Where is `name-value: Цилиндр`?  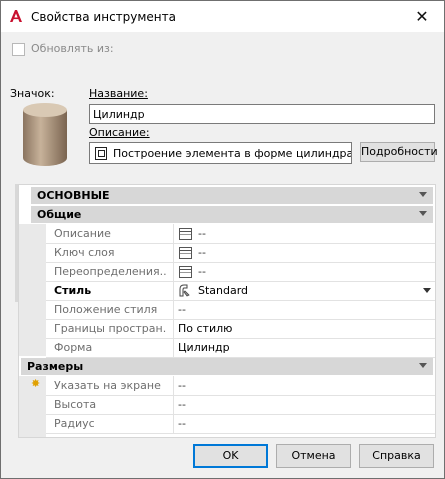 name-value: Цилиндр is located at coordinates (119, 114).